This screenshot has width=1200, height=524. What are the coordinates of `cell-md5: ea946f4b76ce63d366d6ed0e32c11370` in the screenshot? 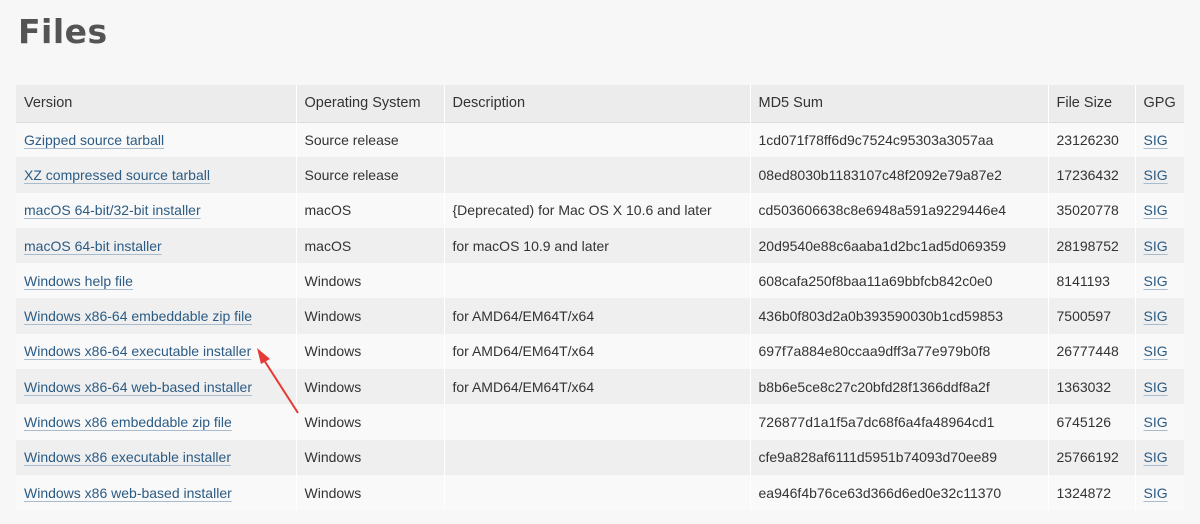 It's located at (899, 492).